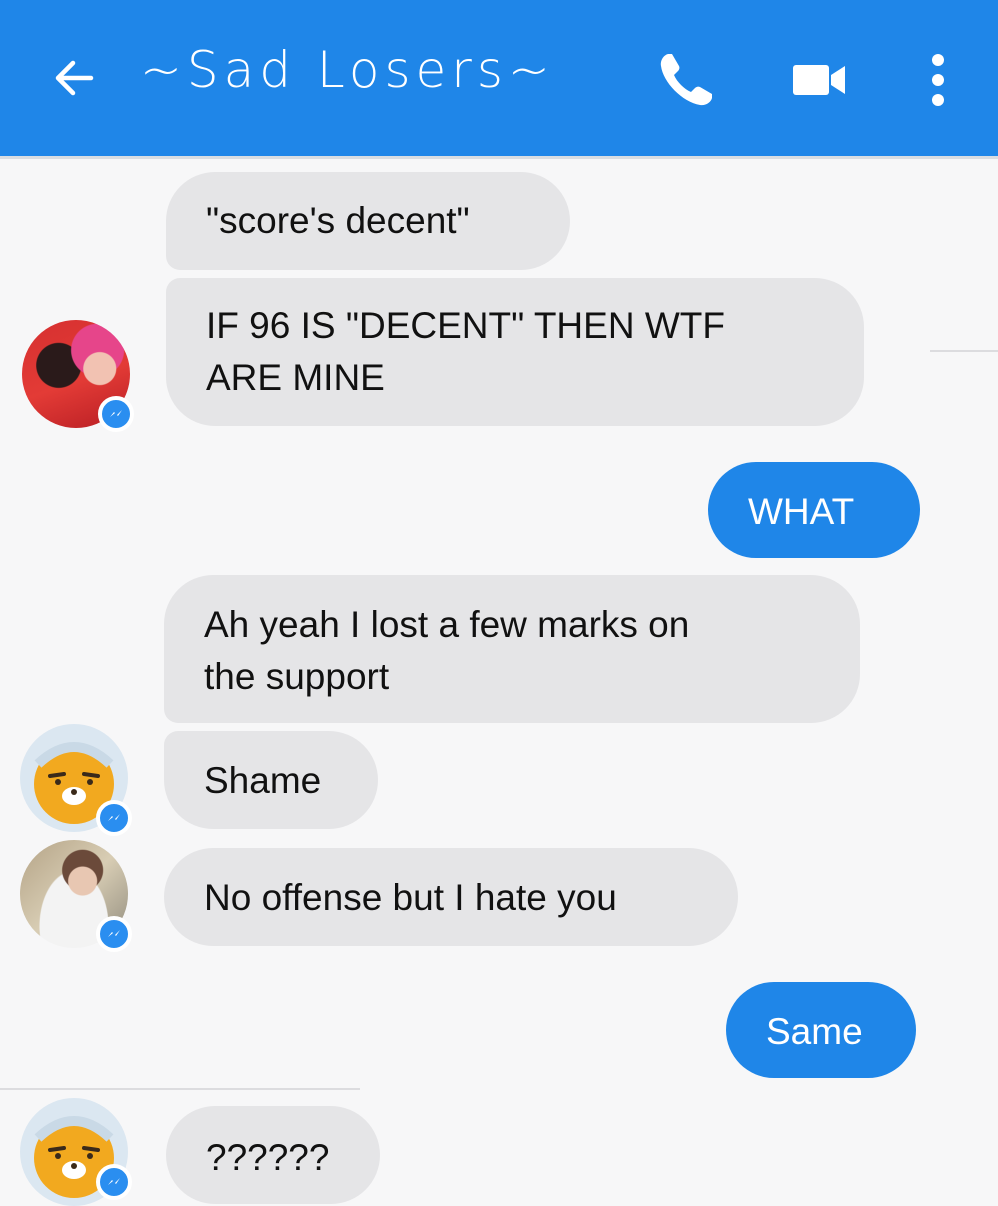 This screenshot has height=1206, width=998. I want to click on message-bubble: Shame, so click(271, 780).